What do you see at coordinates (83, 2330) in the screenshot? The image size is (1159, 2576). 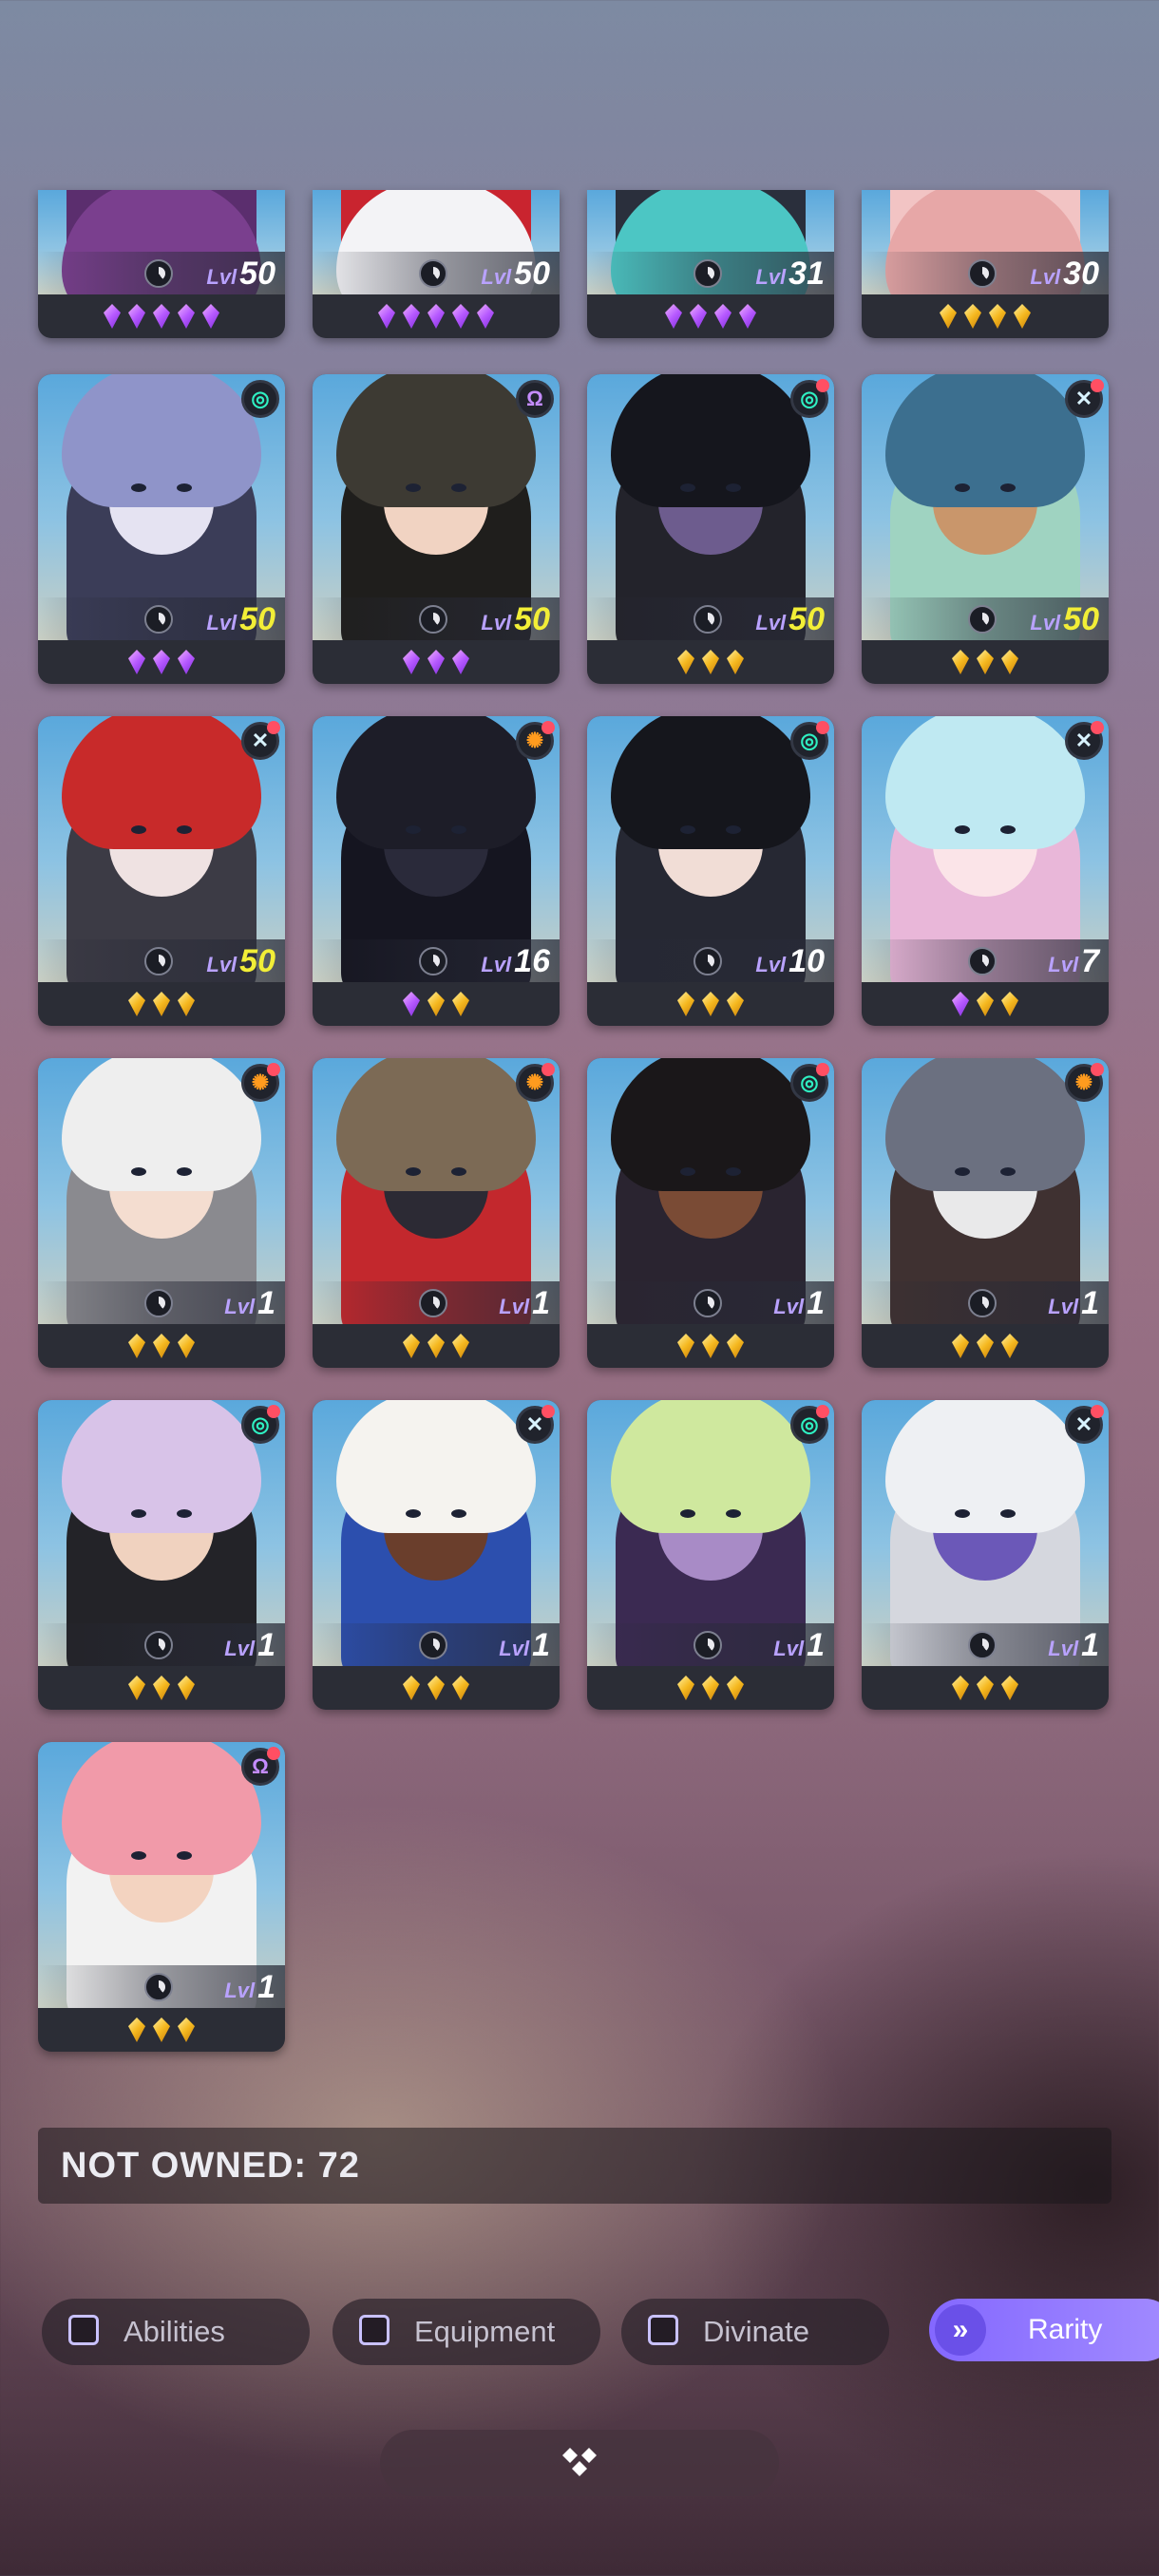 I see `abilities-checkbox` at bounding box center [83, 2330].